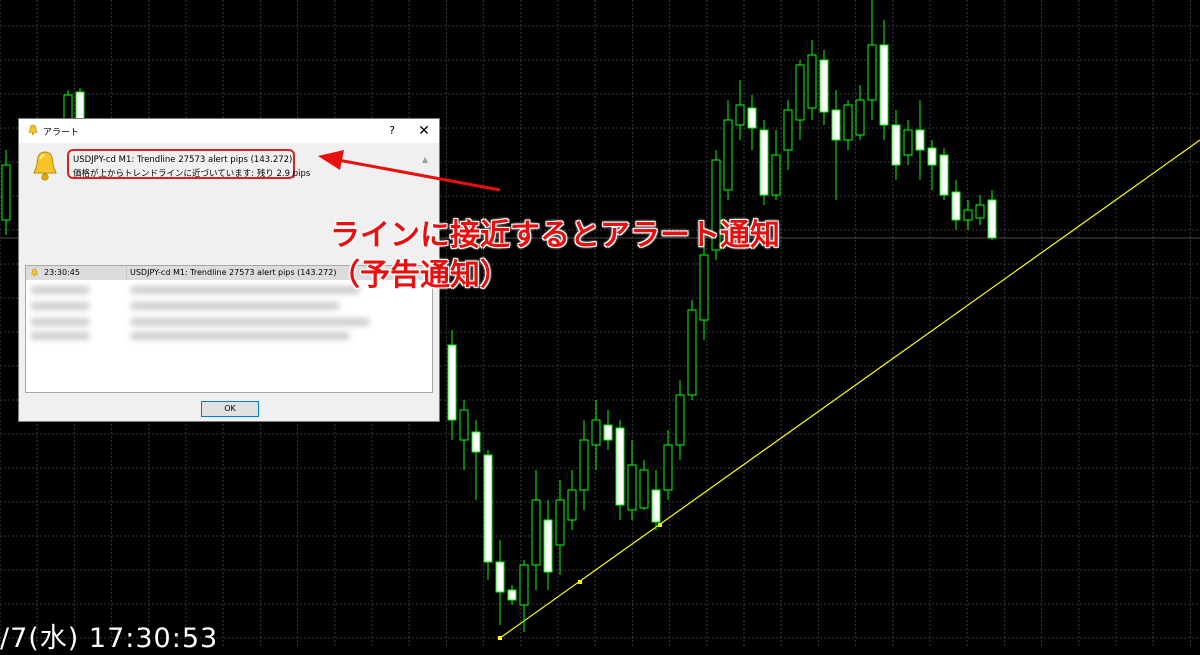 This screenshot has width=1200, height=655. What do you see at coordinates (62, 272) in the screenshot?
I see `log-time: 23:30:45` at bounding box center [62, 272].